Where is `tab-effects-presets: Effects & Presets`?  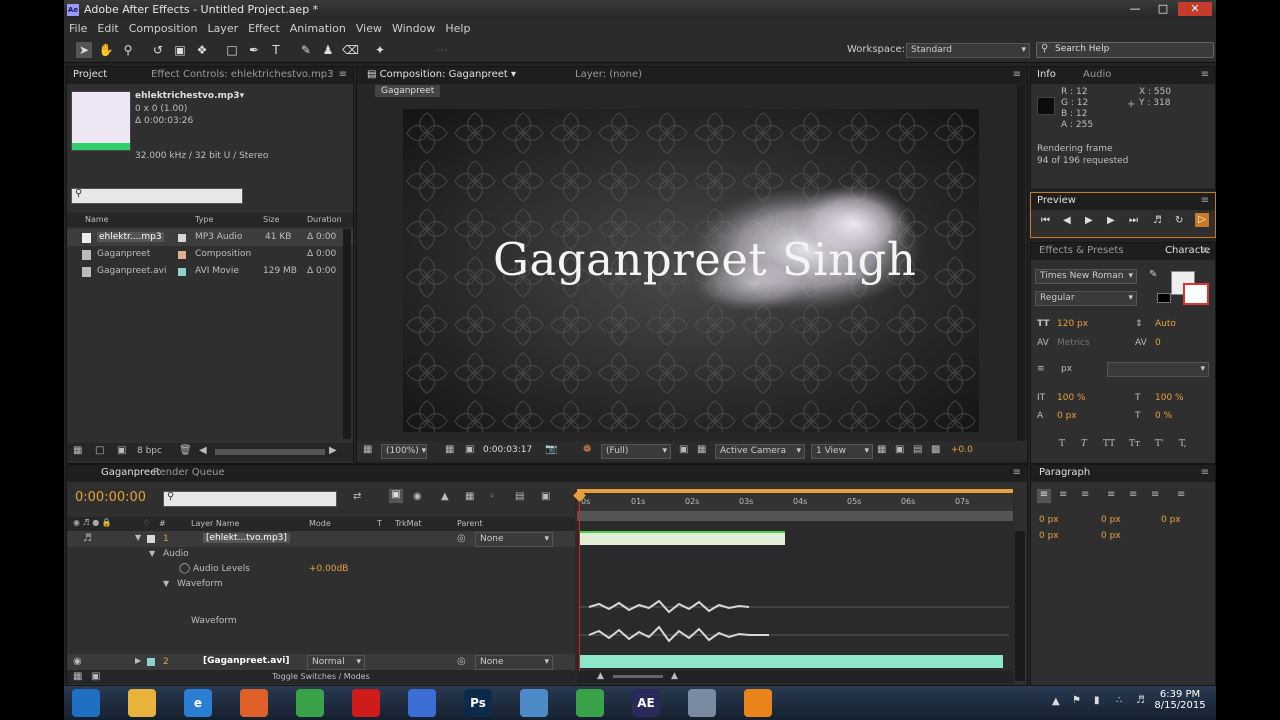
tab-effects-presets: Effects & Presets is located at coordinates (1081, 250).